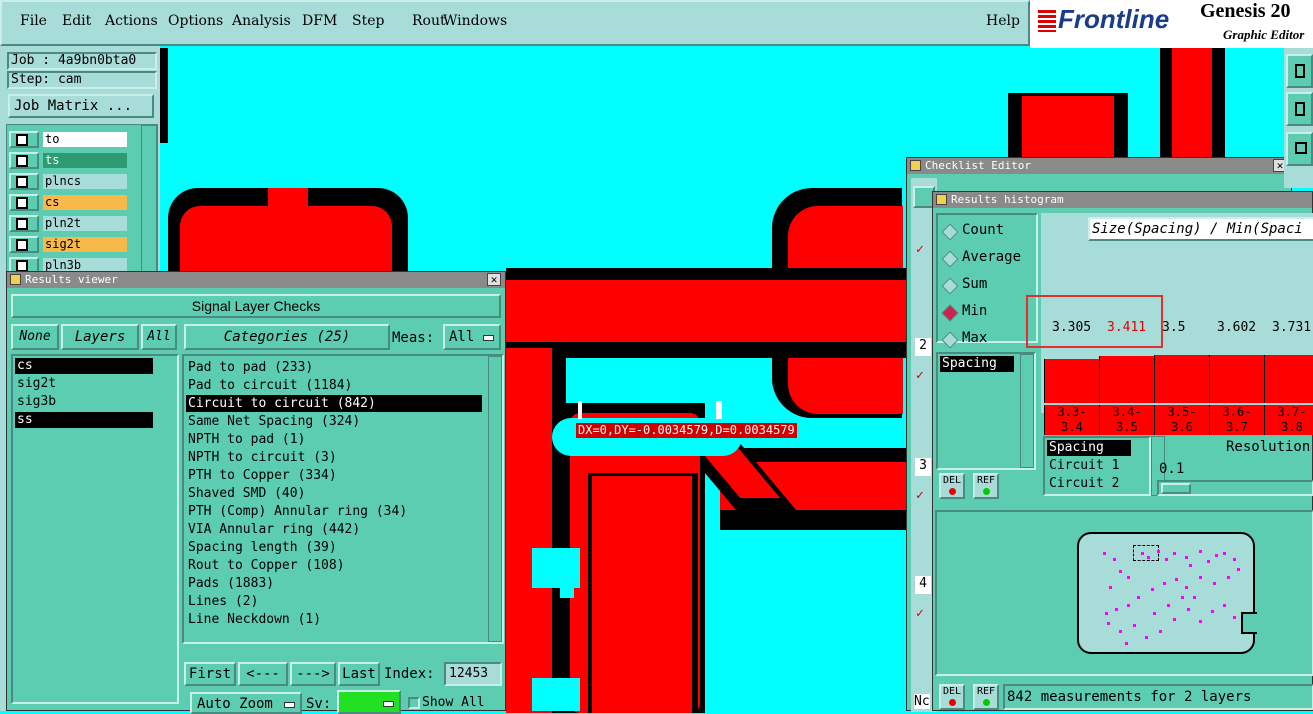 The width and height of the screenshot is (1313, 714). What do you see at coordinates (1003, 21) in the screenshot?
I see `menu-help: Help` at bounding box center [1003, 21].